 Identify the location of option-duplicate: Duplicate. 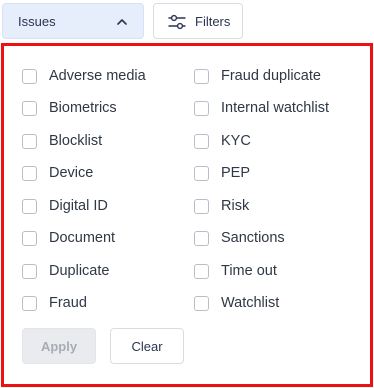
(65, 271).